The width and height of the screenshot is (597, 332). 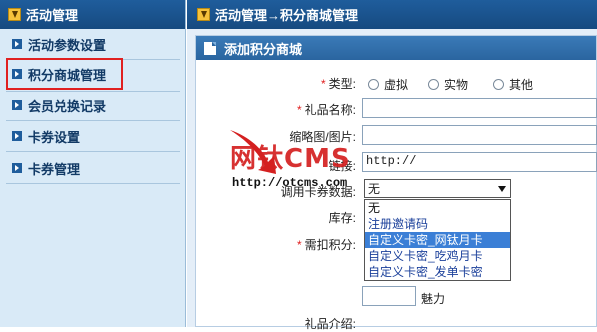 I want to click on radio-virtual: 虚拟, so click(x=388, y=84).